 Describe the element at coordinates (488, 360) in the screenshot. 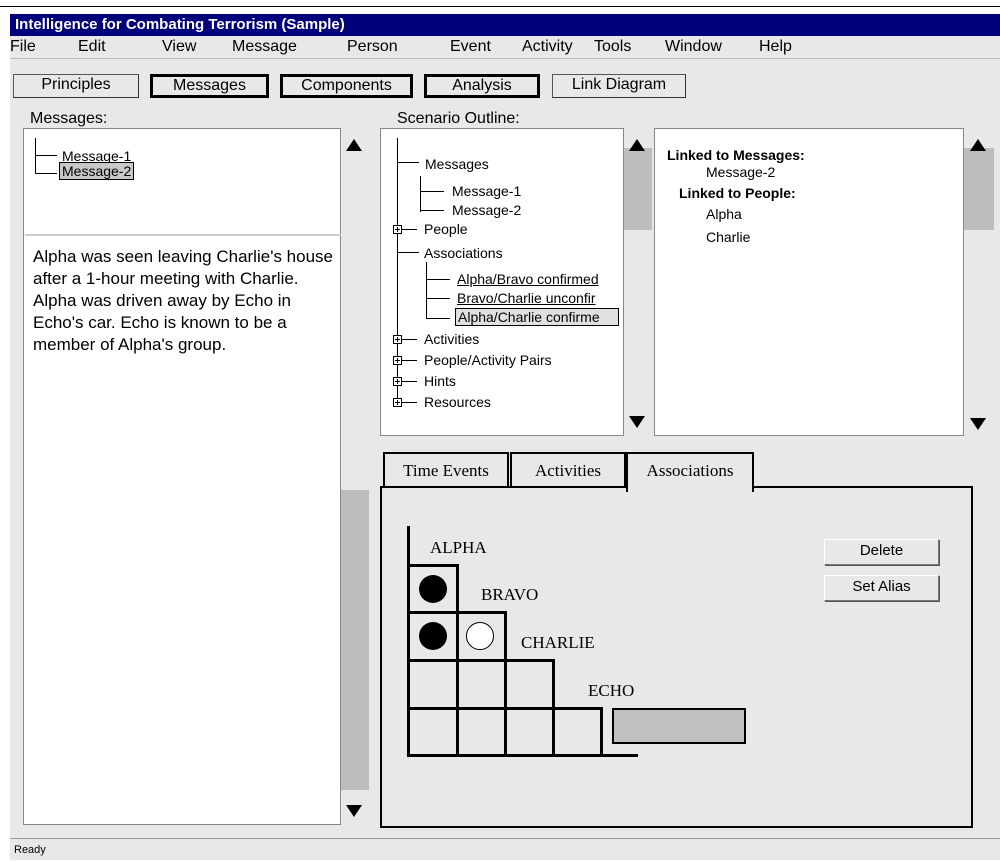

I see `tree-people-activity-pairs: People/Activity Pairs` at that location.